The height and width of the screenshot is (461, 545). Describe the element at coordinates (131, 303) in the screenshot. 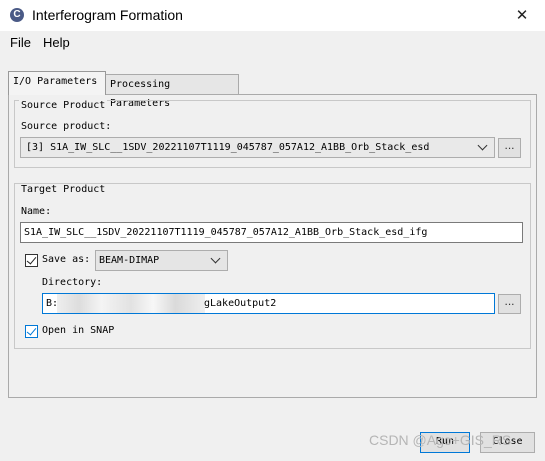

I see `redacted-path-segment` at that location.